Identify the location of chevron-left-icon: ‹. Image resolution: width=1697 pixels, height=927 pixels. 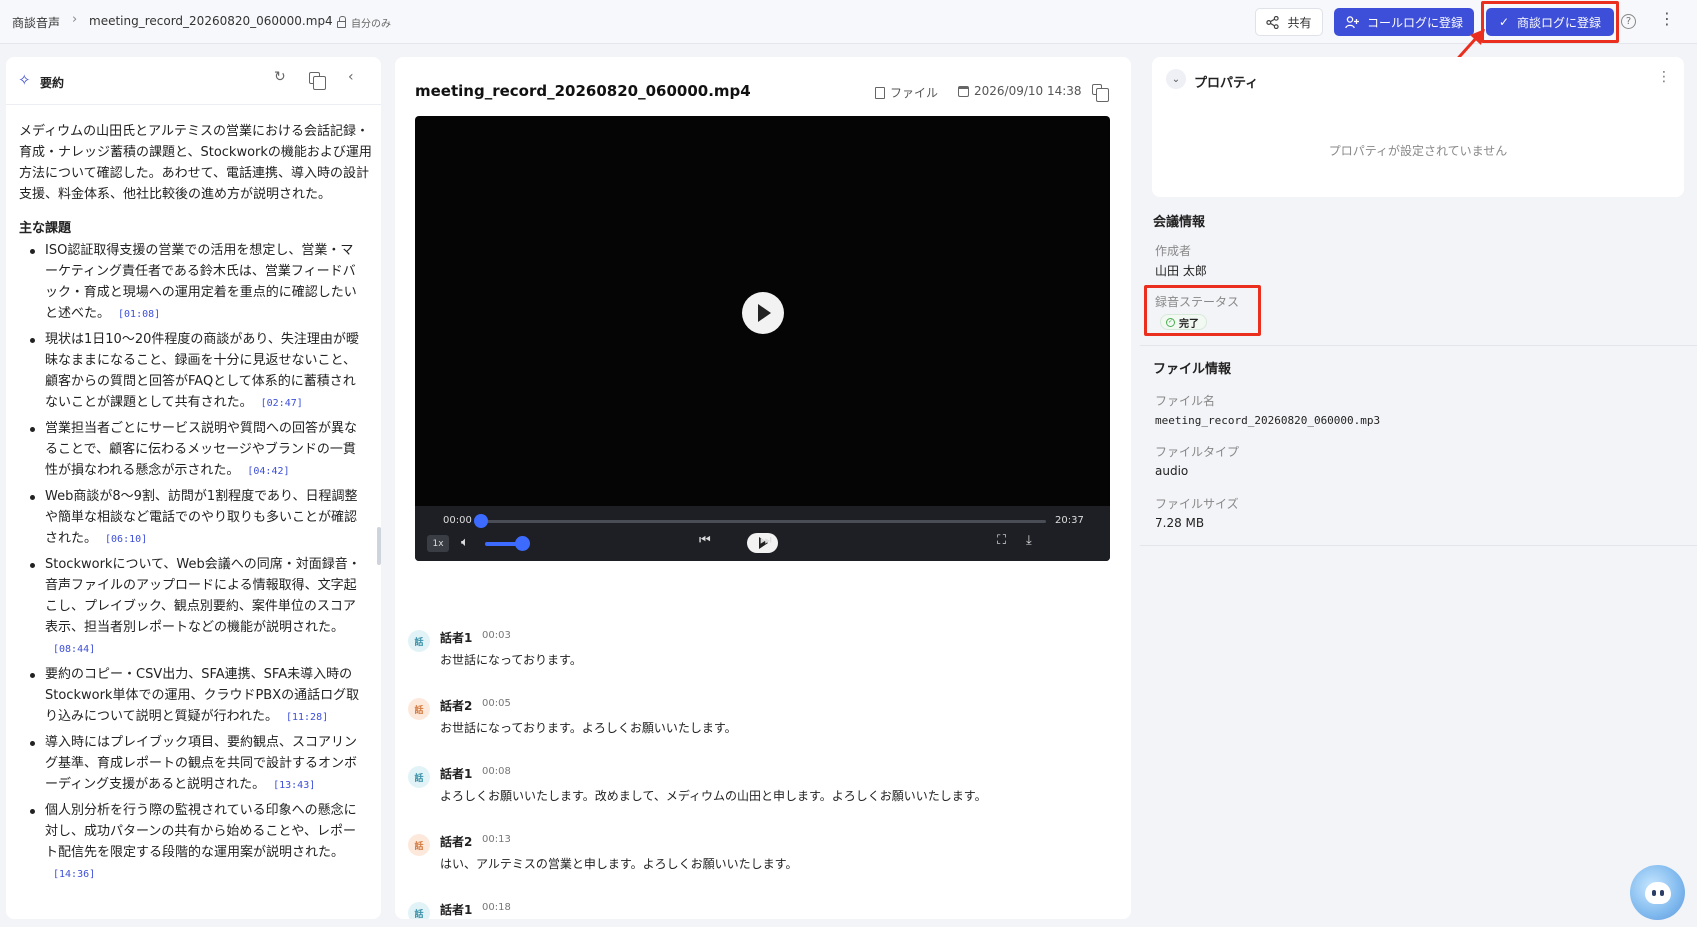
(351, 77).